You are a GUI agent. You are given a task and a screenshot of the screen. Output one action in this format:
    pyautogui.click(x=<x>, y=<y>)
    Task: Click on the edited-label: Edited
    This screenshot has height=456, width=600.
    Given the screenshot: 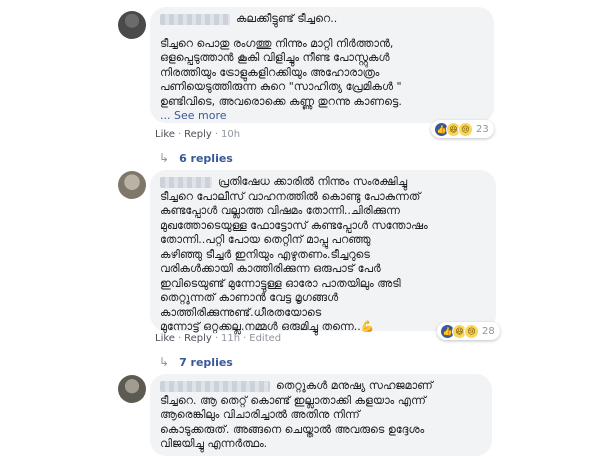 What is the action you would take?
    pyautogui.click(x=265, y=338)
    